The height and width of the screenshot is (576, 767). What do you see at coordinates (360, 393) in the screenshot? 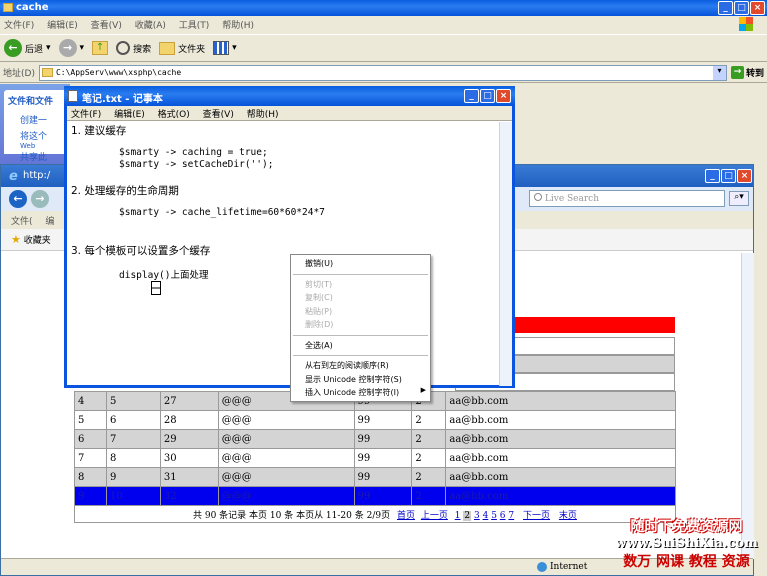
I see `ctx-insert-unicode: 插入 Unicode 控制字符(I)` at bounding box center [360, 393].